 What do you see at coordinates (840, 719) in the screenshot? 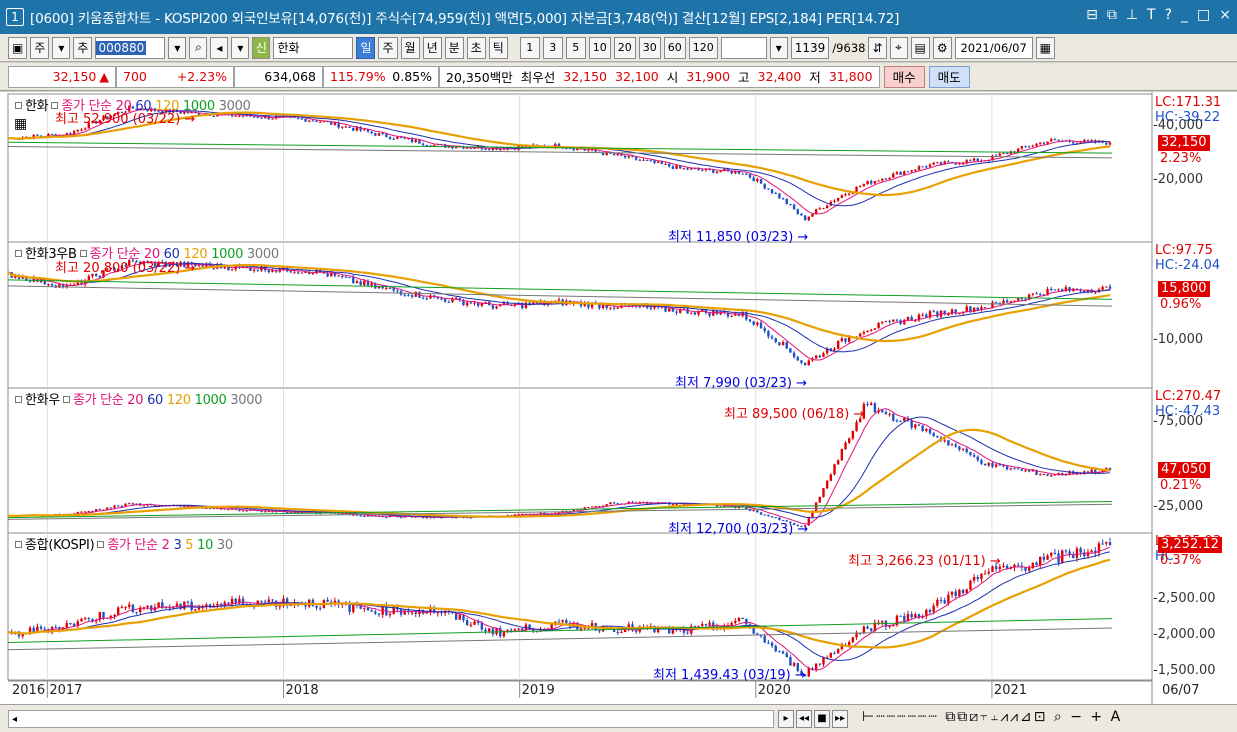
I see `fast-forward-icon: ▸▸` at bounding box center [840, 719].